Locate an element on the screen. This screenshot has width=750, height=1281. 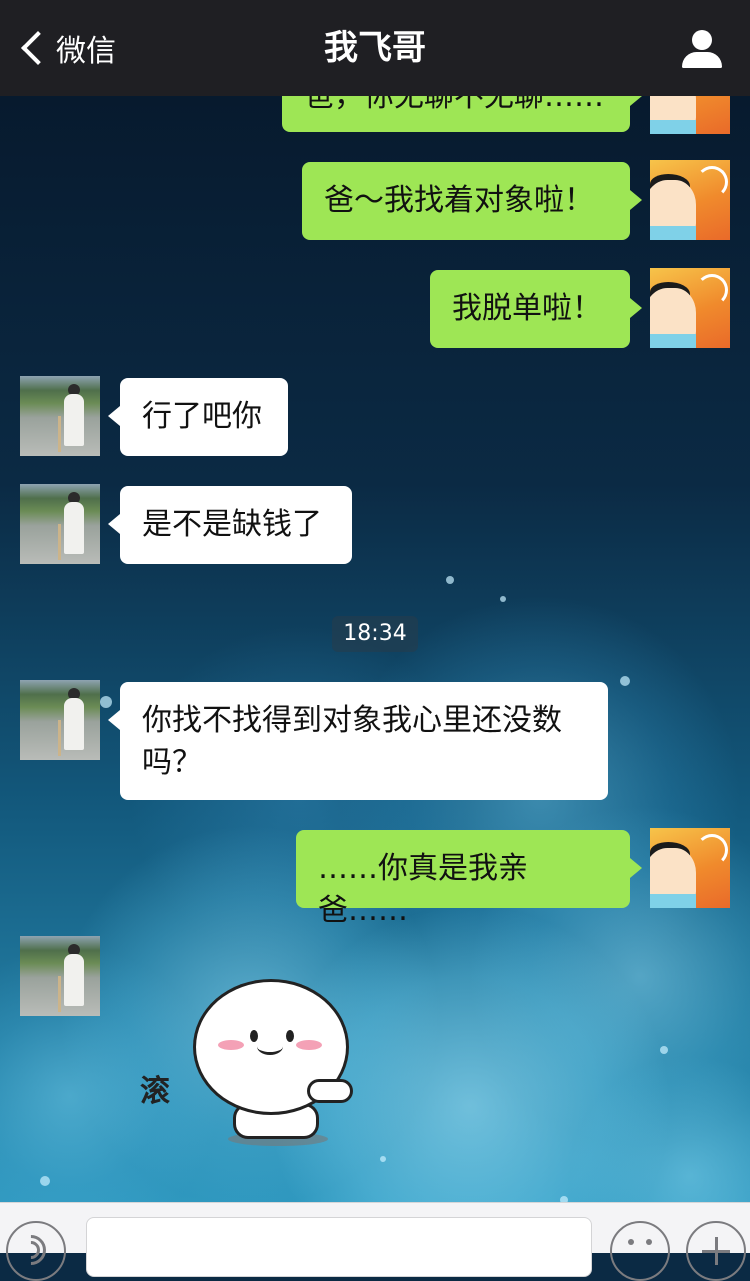
chat-title: 我飞哥 is located at coordinates (375, 48).